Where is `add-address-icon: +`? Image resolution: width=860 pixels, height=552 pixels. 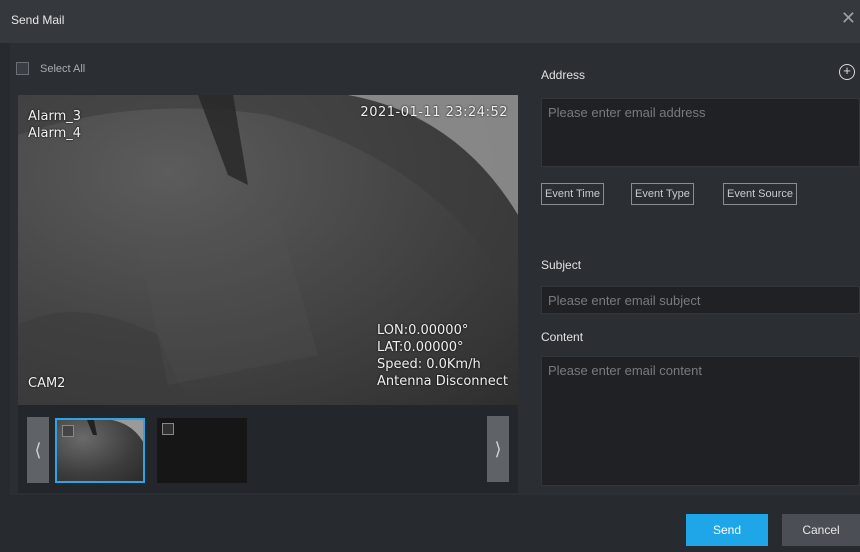 add-address-icon: + is located at coordinates (847, 72).